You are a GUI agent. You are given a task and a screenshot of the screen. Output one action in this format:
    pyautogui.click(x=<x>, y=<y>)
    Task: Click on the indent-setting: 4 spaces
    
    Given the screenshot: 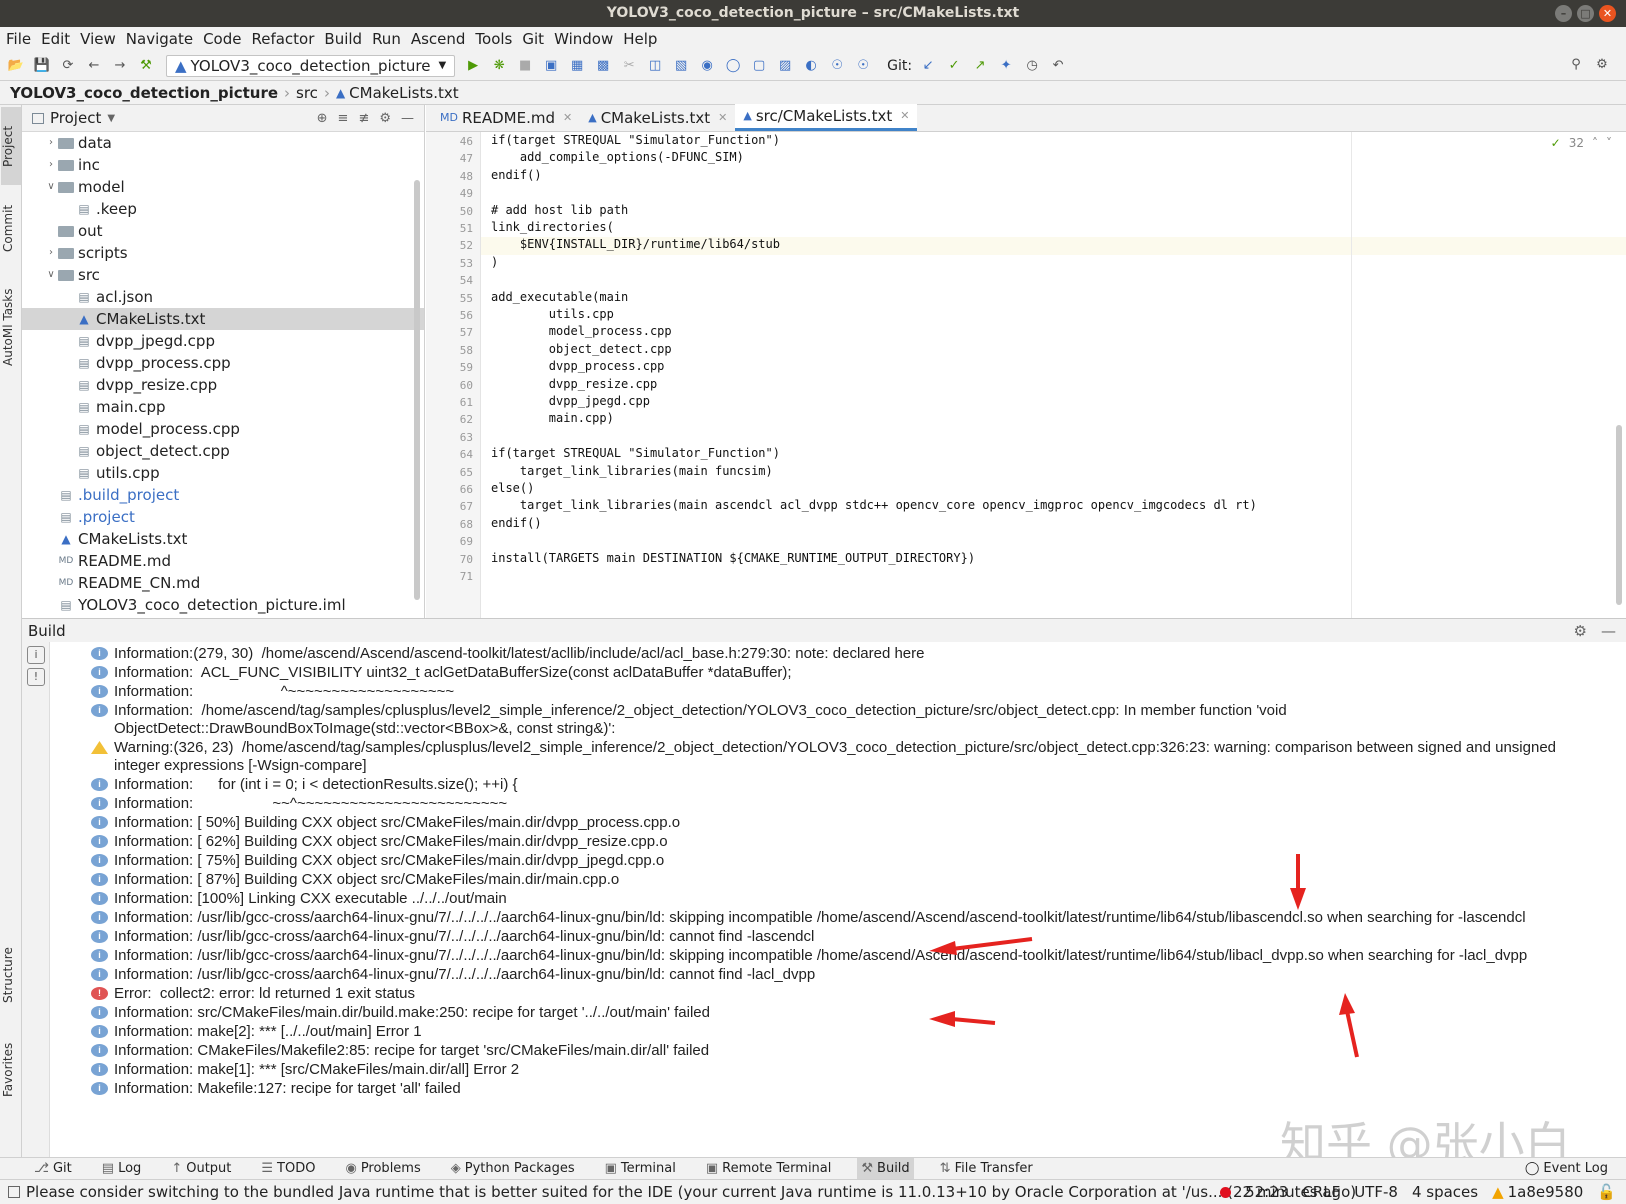 What is the action you would take?
    pyautogui.click(x=1445, y=1192)
    